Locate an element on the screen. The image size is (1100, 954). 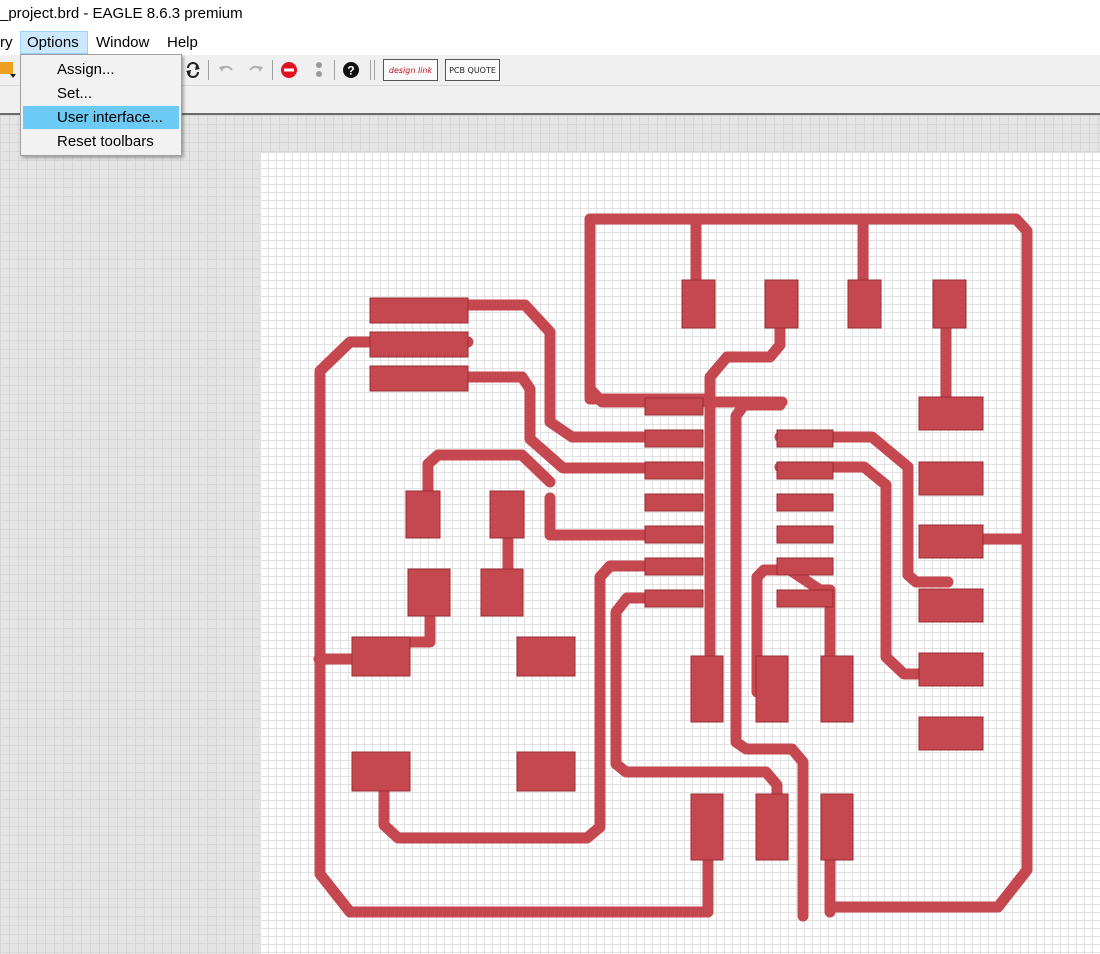
design-link-button: design link is located at coordinates (410, 70).